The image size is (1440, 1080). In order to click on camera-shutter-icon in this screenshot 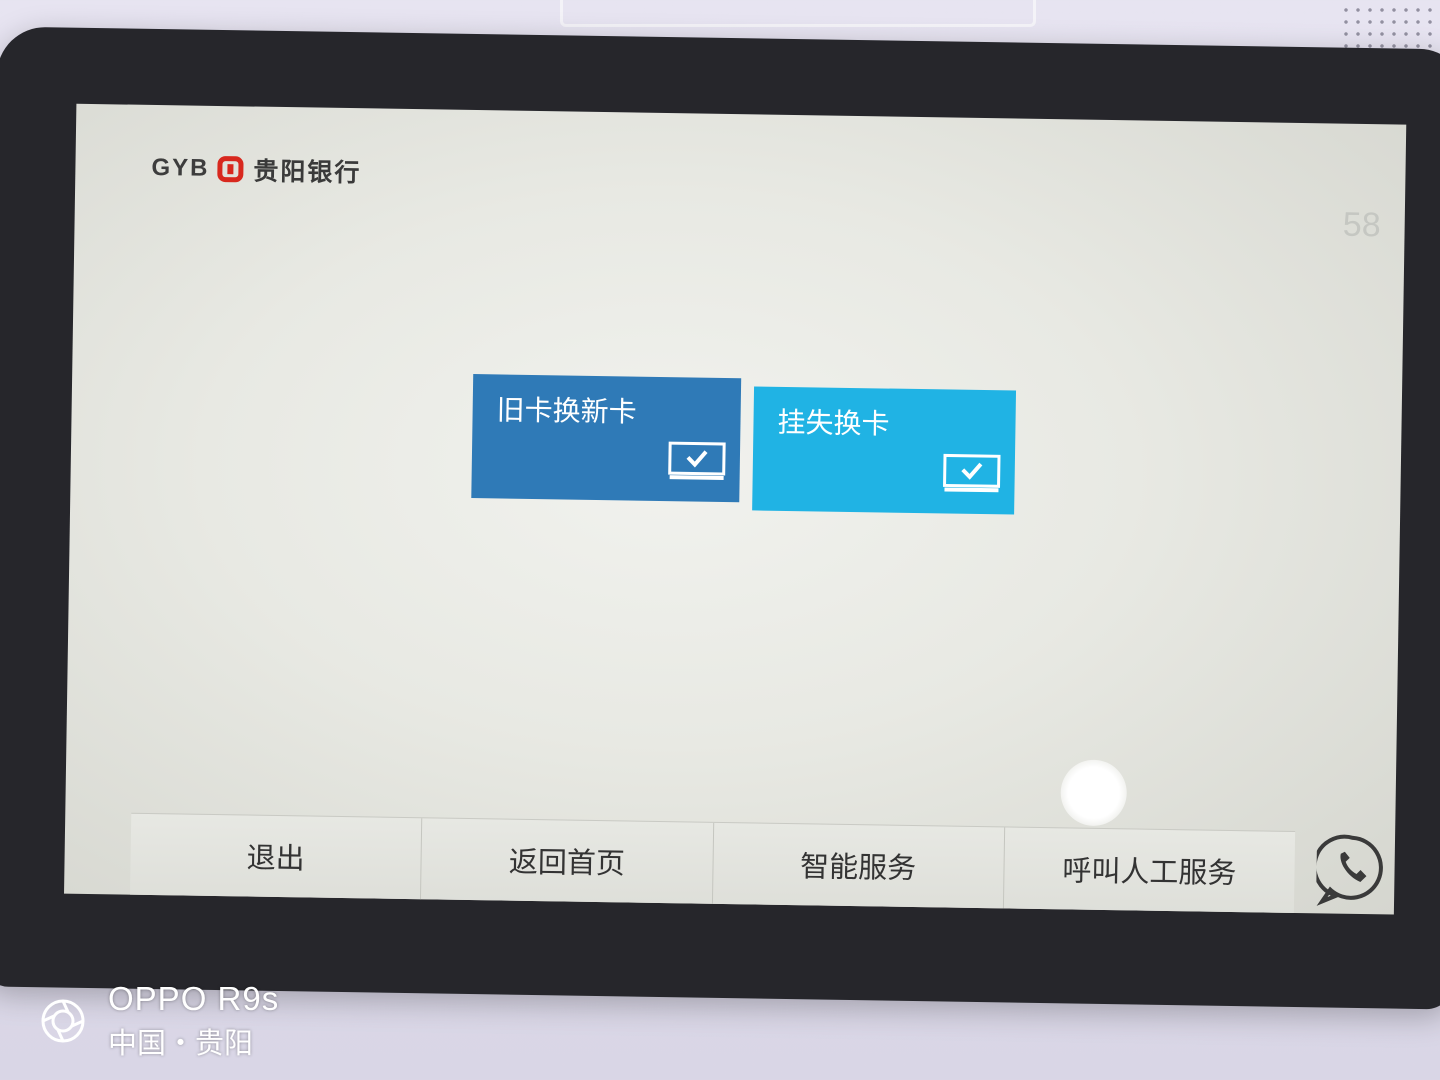, I will do `click(63, 1021)`.